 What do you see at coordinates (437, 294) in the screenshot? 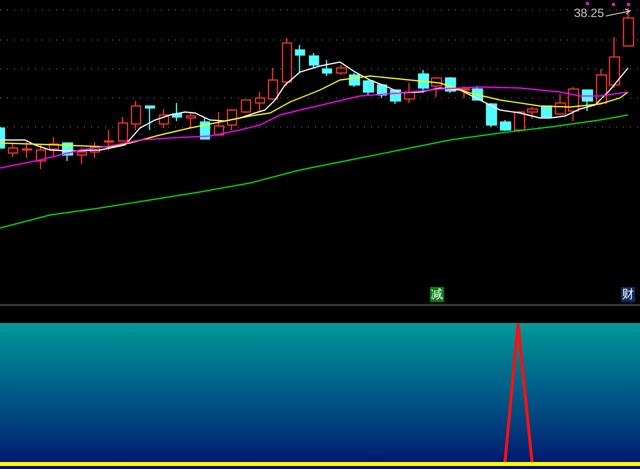
I see `signal-marker: 减` at bounding box center [437, 294].